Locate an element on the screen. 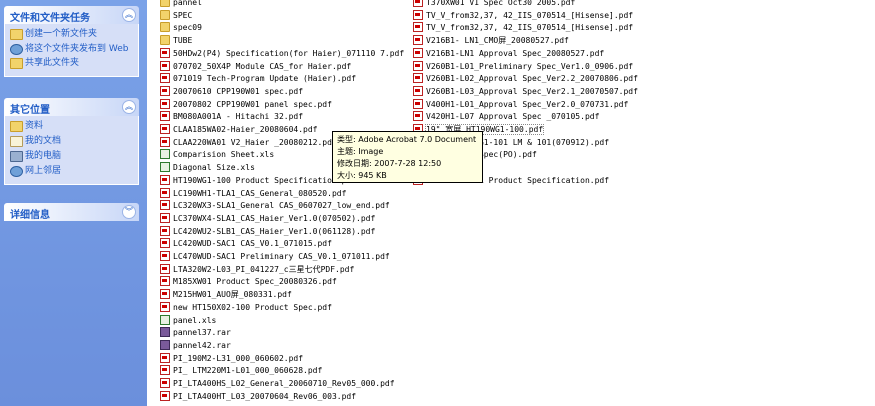  file-item: M215HW01_AUO屏_080331.pdf is located at coordinates (226, 295).